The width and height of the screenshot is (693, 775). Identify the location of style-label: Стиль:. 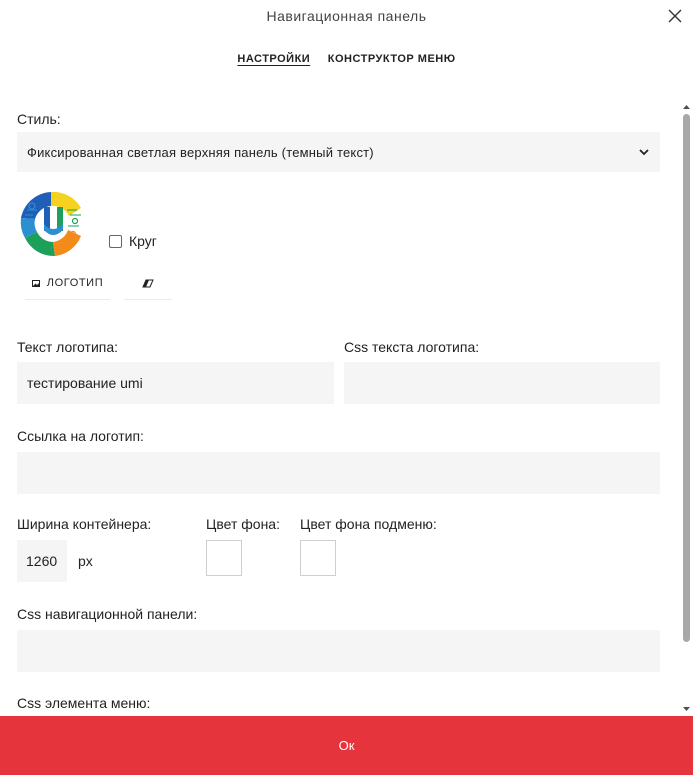
(39, 119).